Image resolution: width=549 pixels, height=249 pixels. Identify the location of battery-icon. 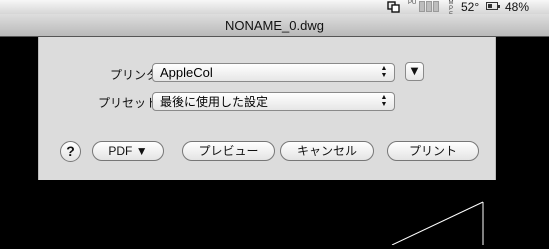
(493, 7).